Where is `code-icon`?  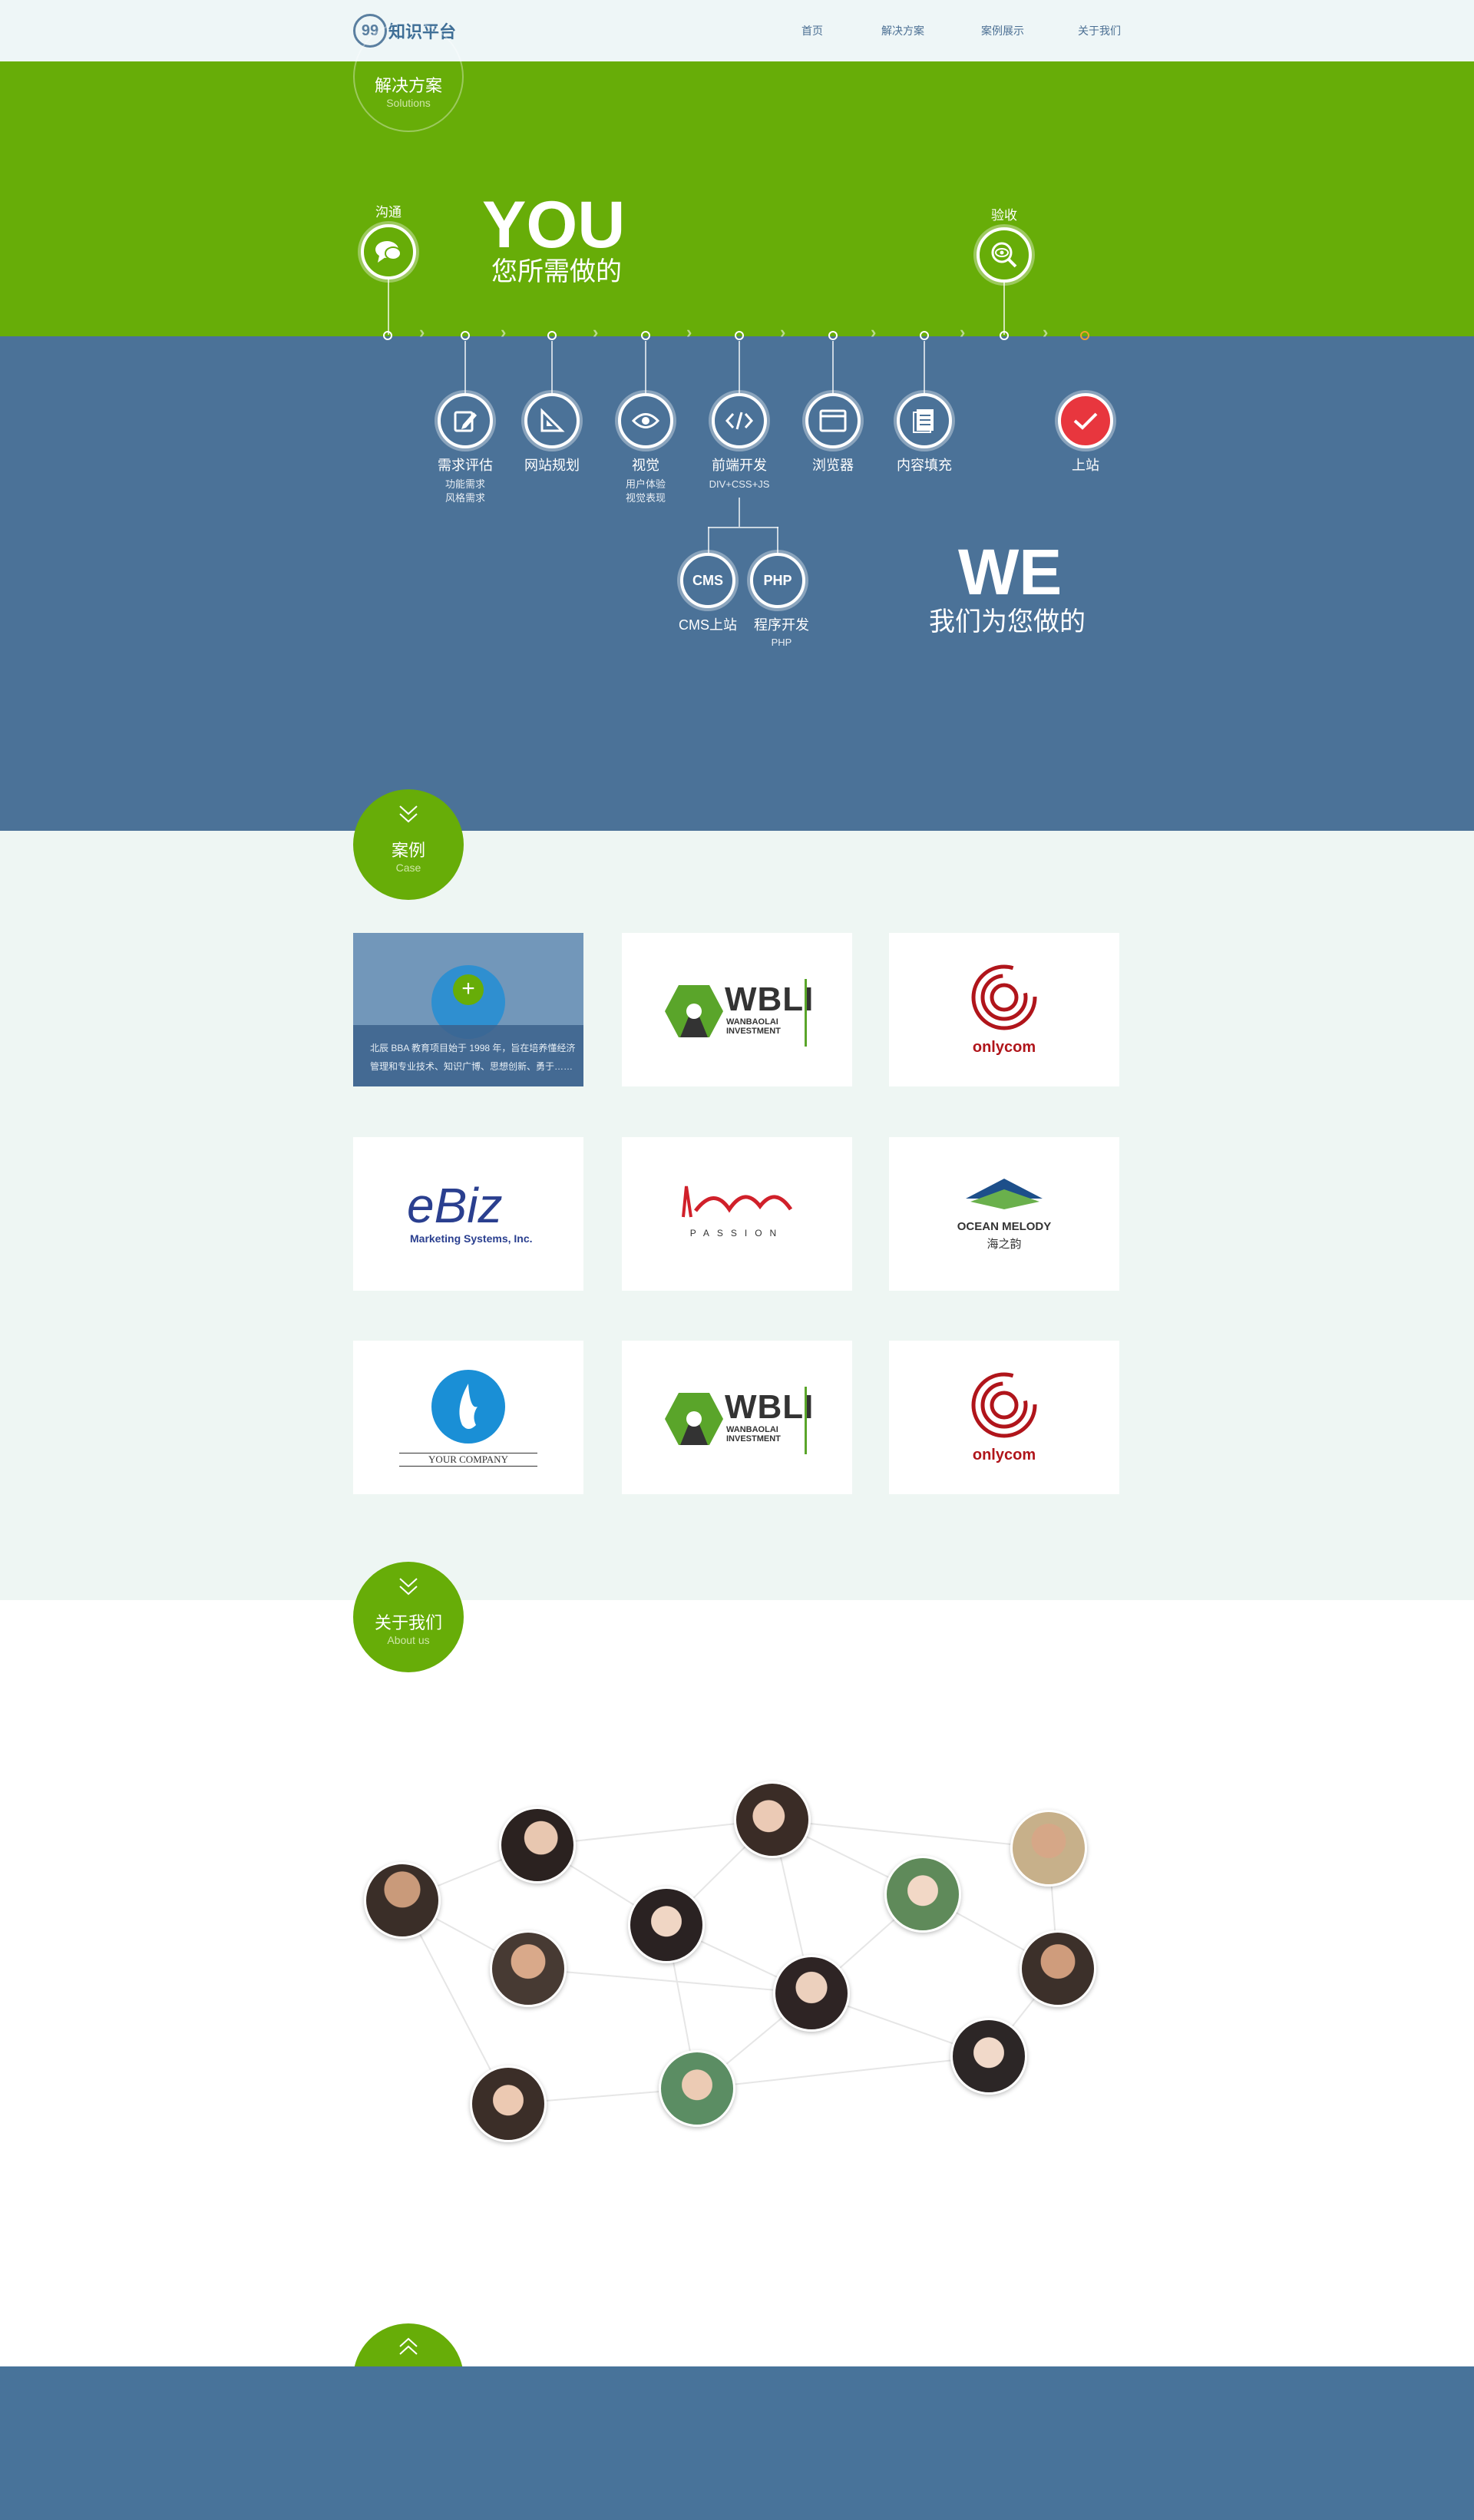
code-icon is located at coordinates (739, 421).